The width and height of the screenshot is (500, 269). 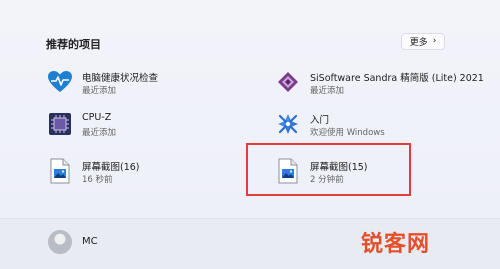 I want to click on cpuz-icon, so click(x=60, y=124).